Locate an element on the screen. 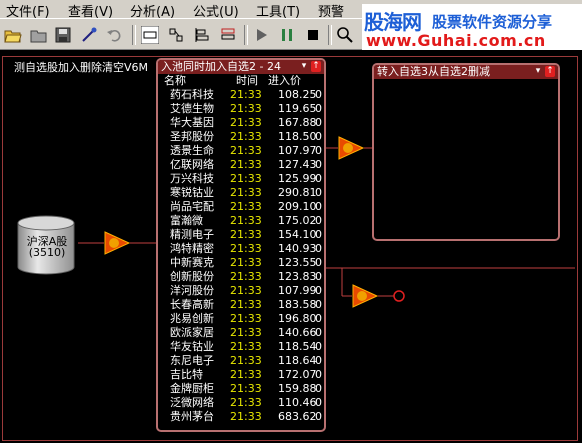  search-icon is located at coordinates (345, 35).